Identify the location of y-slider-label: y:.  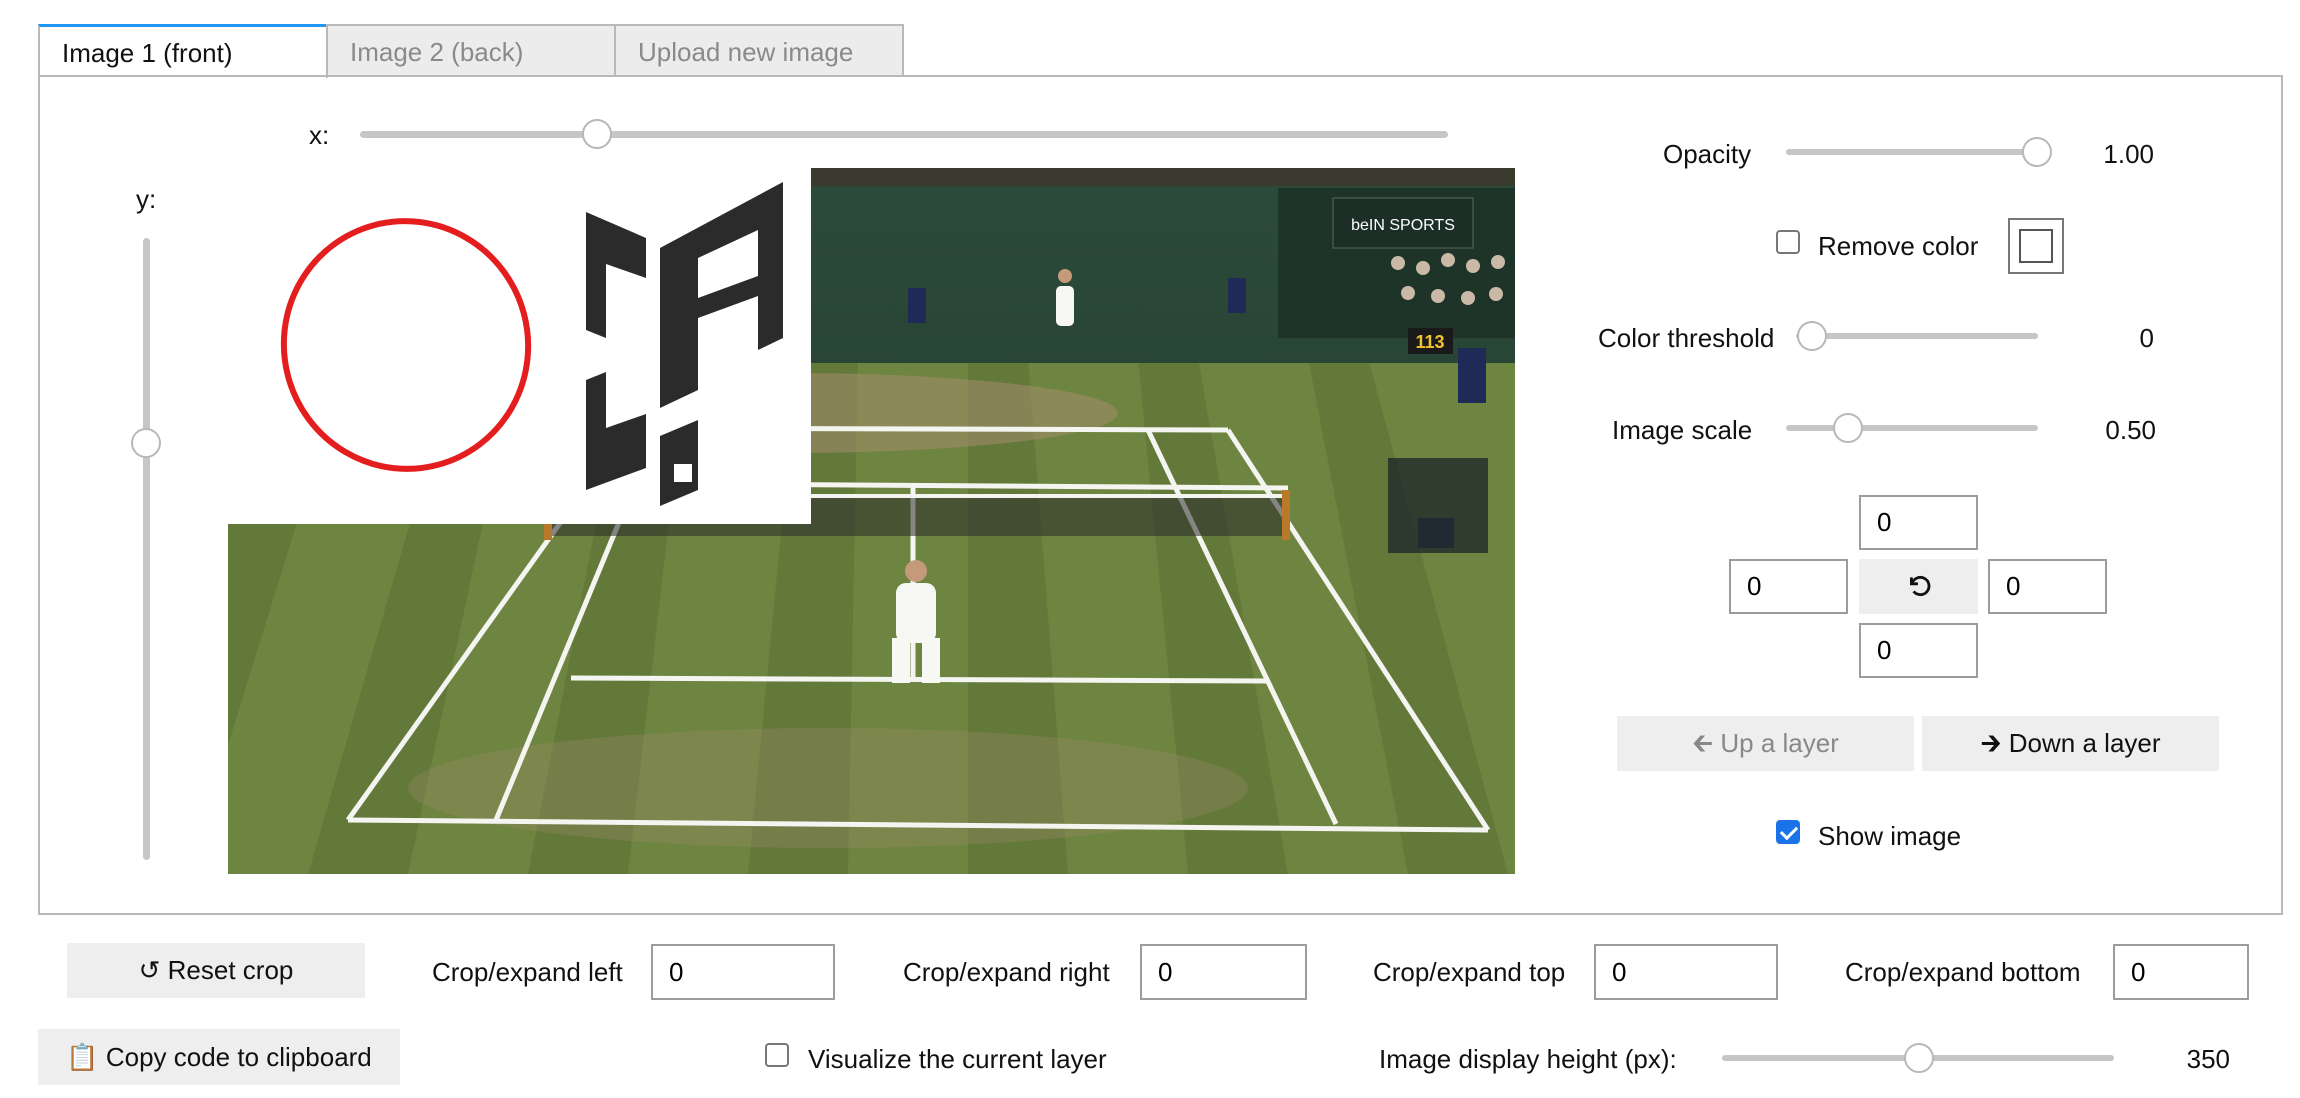
(146, 199).